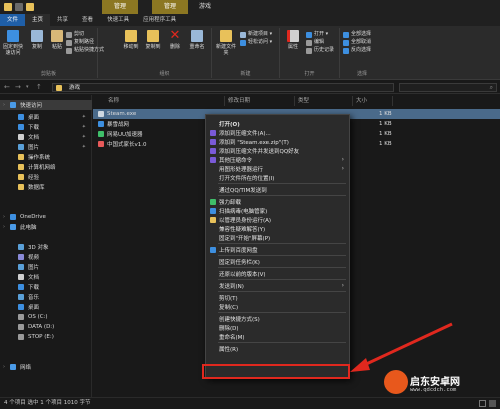 The image size is (500, 409). What do you see at coordinates (85, 50) in the screenshot?
I see `paste-shortcut-button: 粘贴快捷方式` at bounding box center [85, 50].